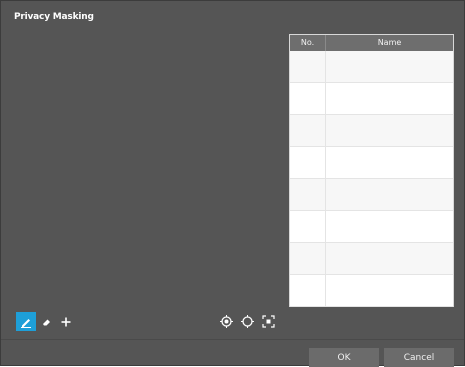  What do you see at coordinates (419, 357) in the screenshot?
I see `cancel-button: Cancel` at bounding box center [419, 357].